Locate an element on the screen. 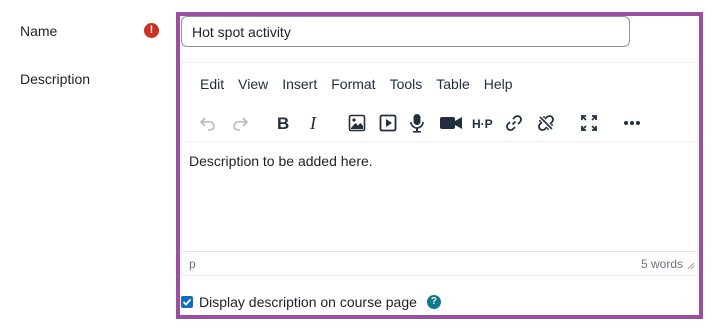 The image size is (713, 332). editor-menubar: Edit View Insert Format Tools Table Help is located at coordinates (439, 85).